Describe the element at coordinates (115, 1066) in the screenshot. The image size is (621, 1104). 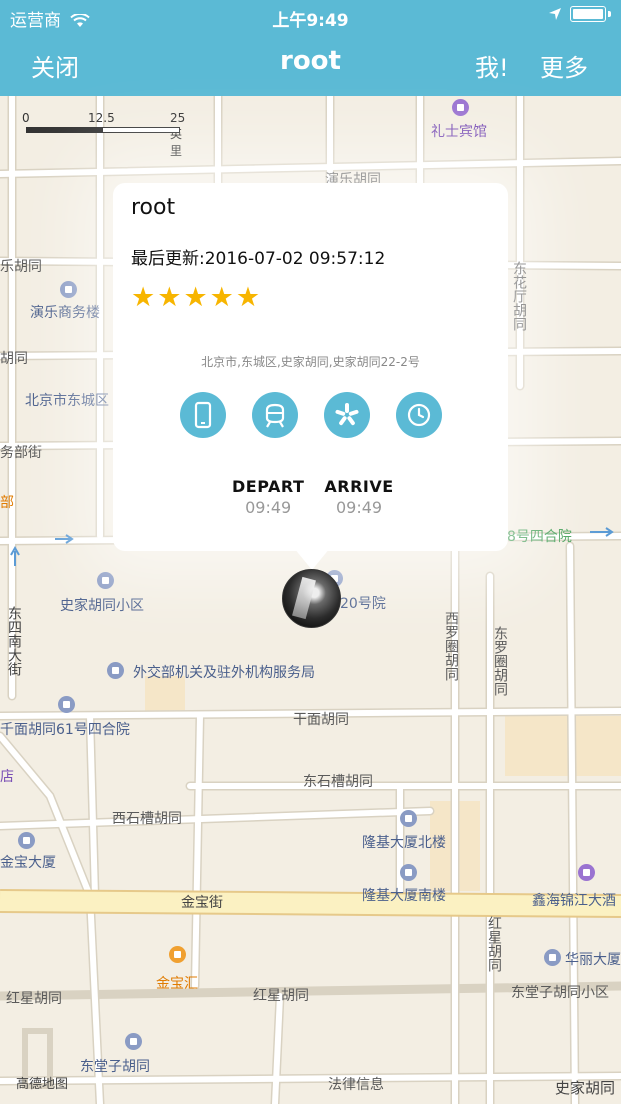
I see `map-label: 东堂子胡同` at that location.